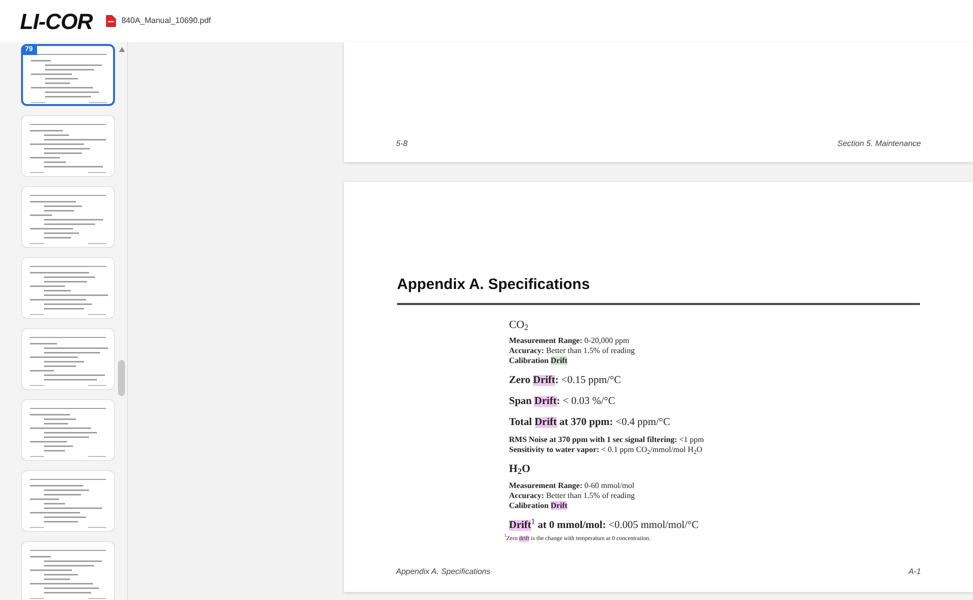 The image size is (973, 600). What do you see at coordinates (586, 401) in the screenshot?
I see `spec-text: : < 0.03 %/°C` at bounding box center [586, 401].